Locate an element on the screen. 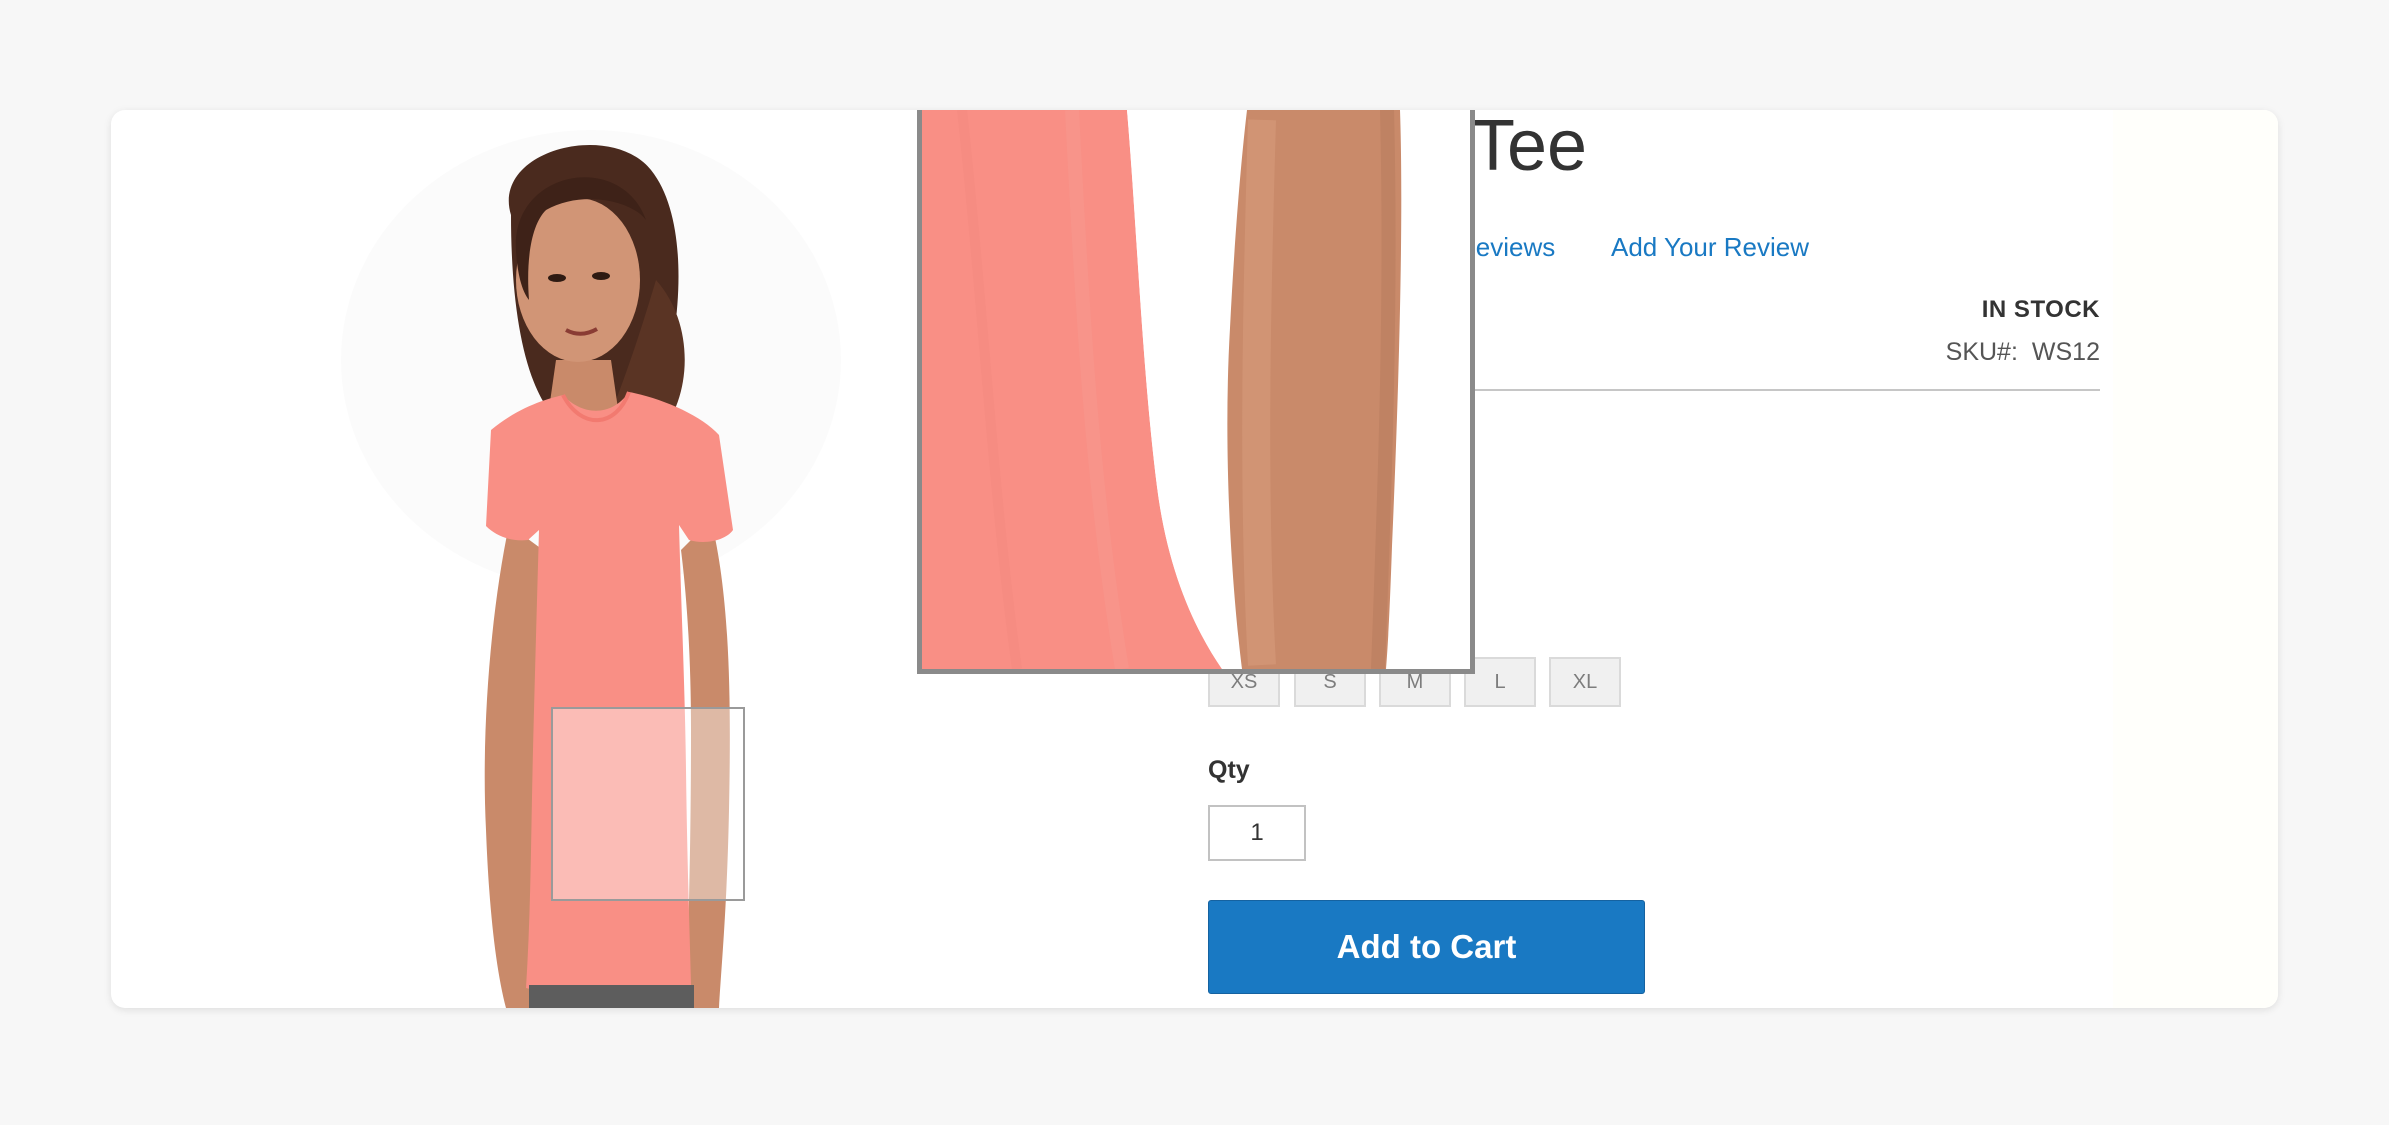 The width and height of the screenshot is (2389, 1125). add-to-cart-button: Add to Cart is located at coordinates (1426, 947).